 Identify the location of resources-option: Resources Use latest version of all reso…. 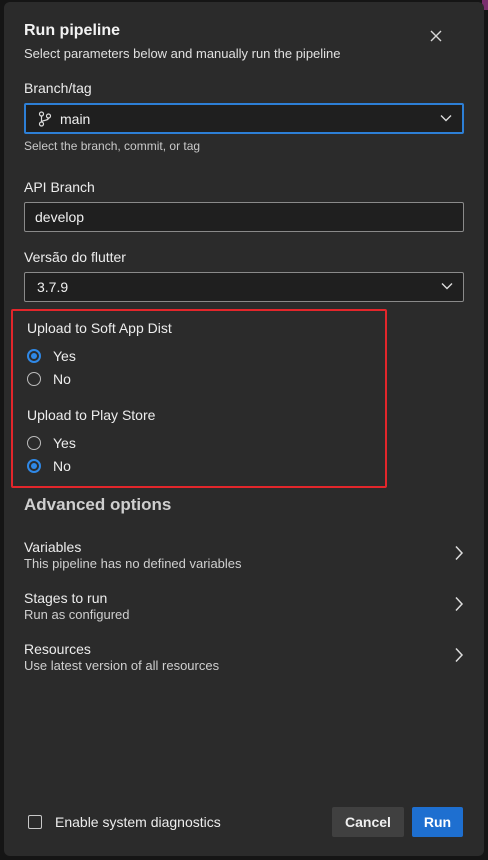
(244, 662).